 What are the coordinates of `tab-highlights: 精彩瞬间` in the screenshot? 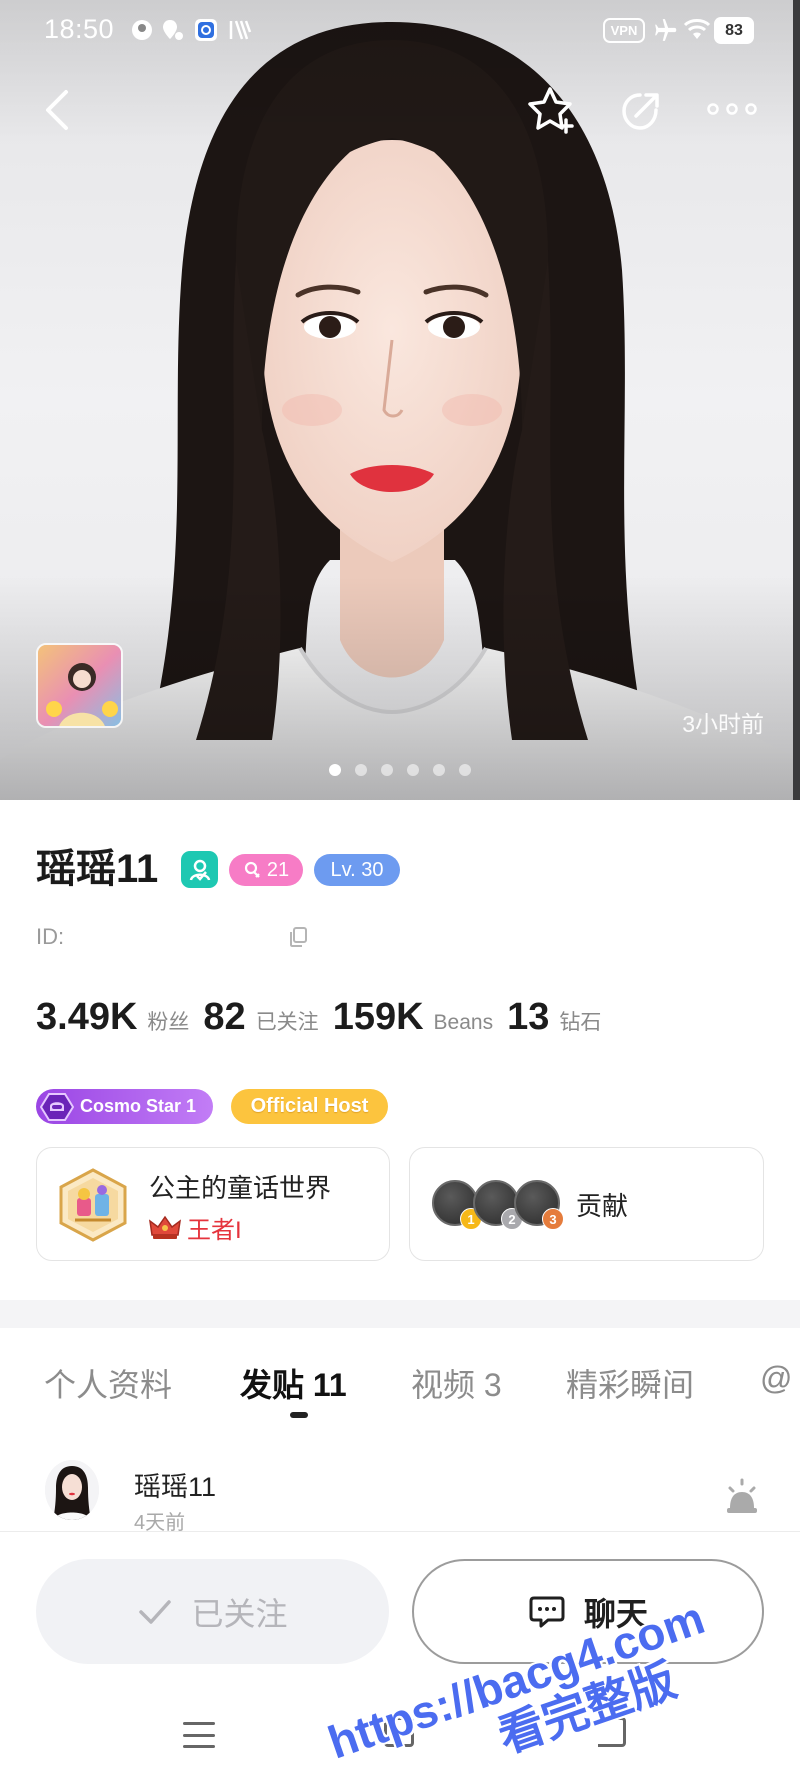 It's located at (630, 1383).